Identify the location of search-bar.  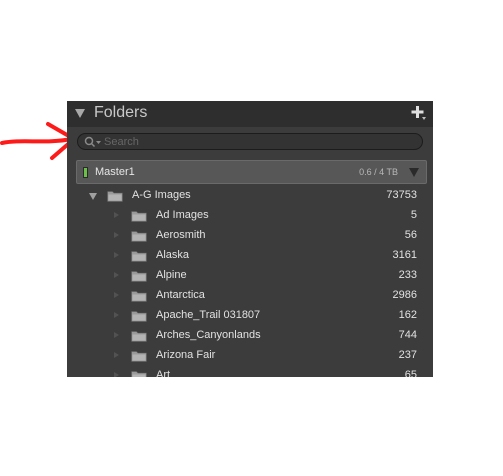
(250, 141).